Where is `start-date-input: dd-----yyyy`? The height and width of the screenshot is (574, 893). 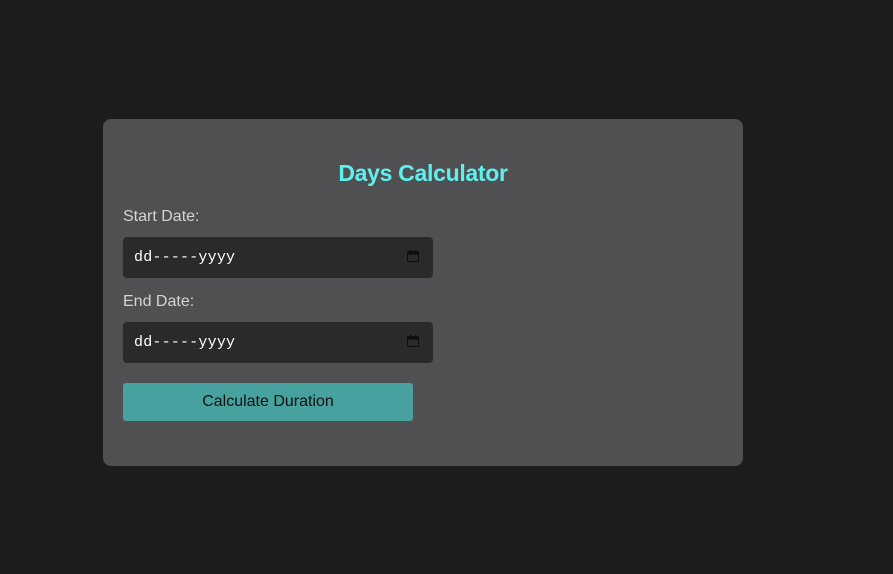
start-date-input: dd-----yyyy is located at coordinates (278, 257).